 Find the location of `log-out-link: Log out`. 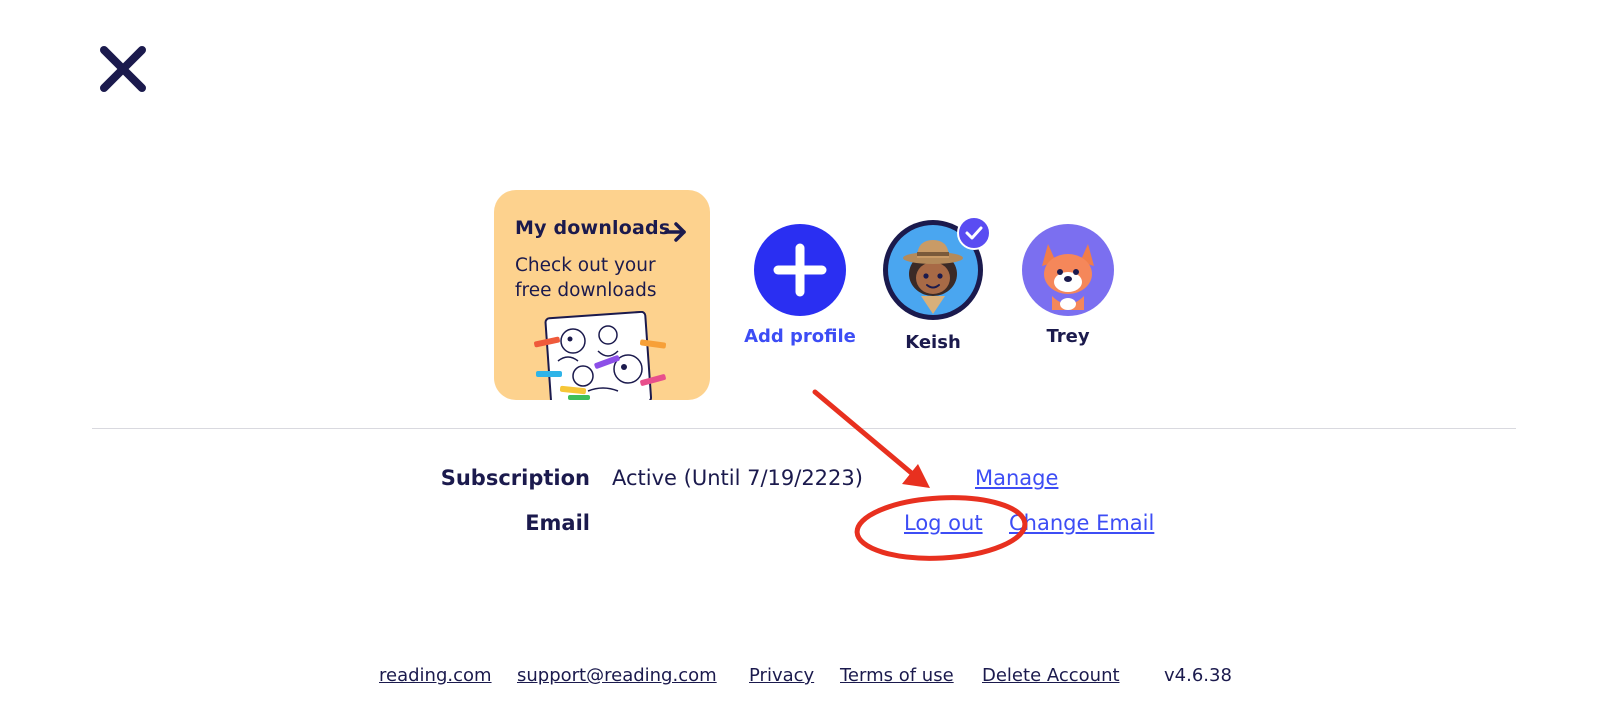

log-out-link: Log out is located at coordinates (943, 523).